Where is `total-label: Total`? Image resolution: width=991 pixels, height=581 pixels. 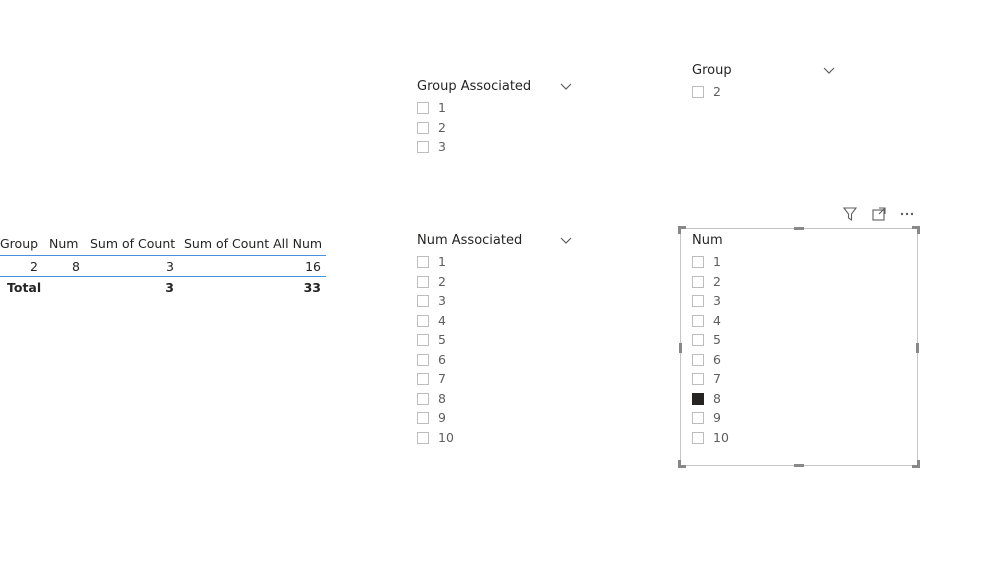
total-label: Total is located at coordinates (24, 287).